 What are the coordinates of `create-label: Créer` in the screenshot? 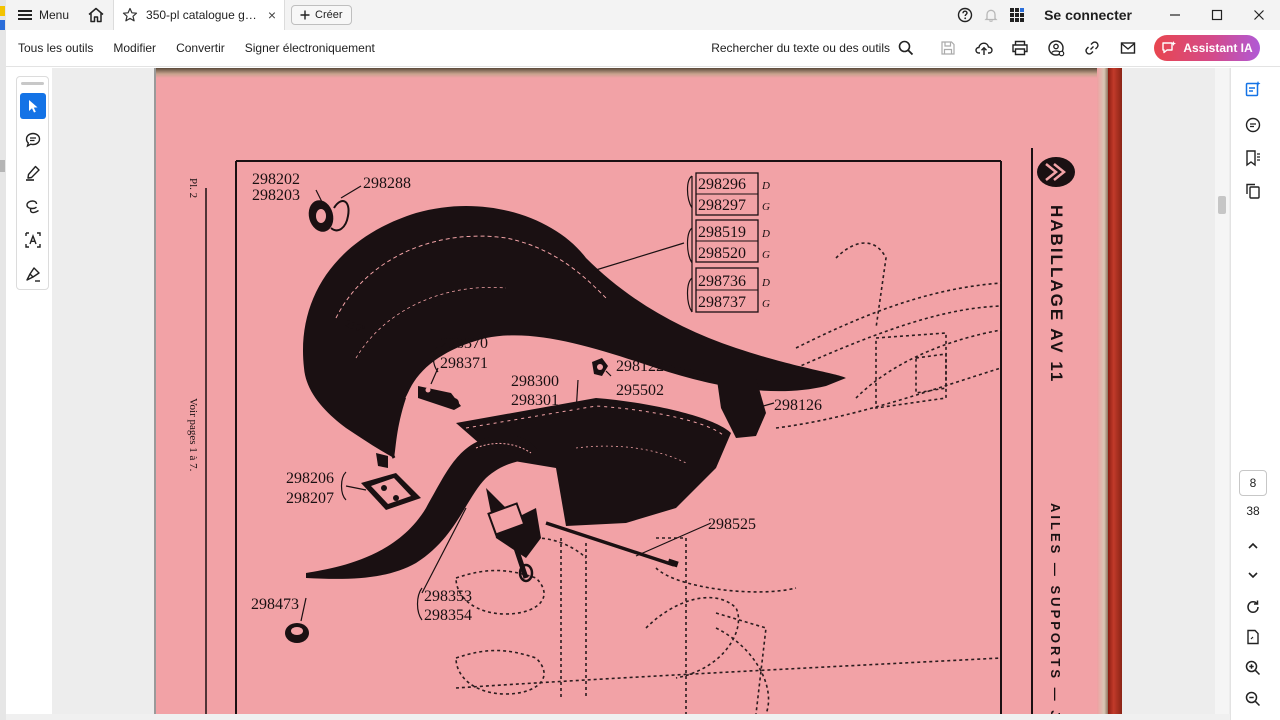 It's located at (329, 15).